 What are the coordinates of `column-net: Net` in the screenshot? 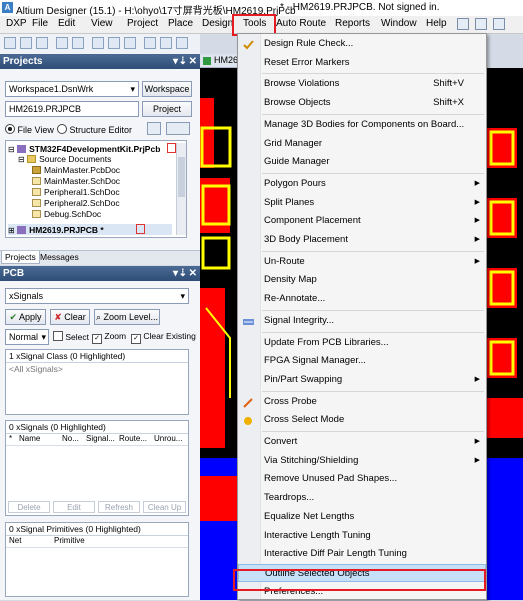 It's located at (15, 540).